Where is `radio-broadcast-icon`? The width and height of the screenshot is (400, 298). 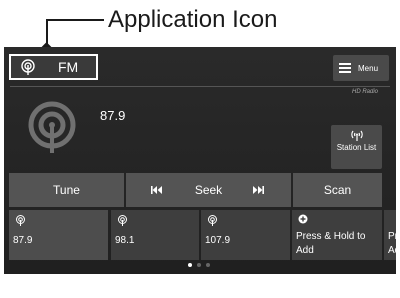
radio-broadcast-icon is located at coordinates (52, 127).